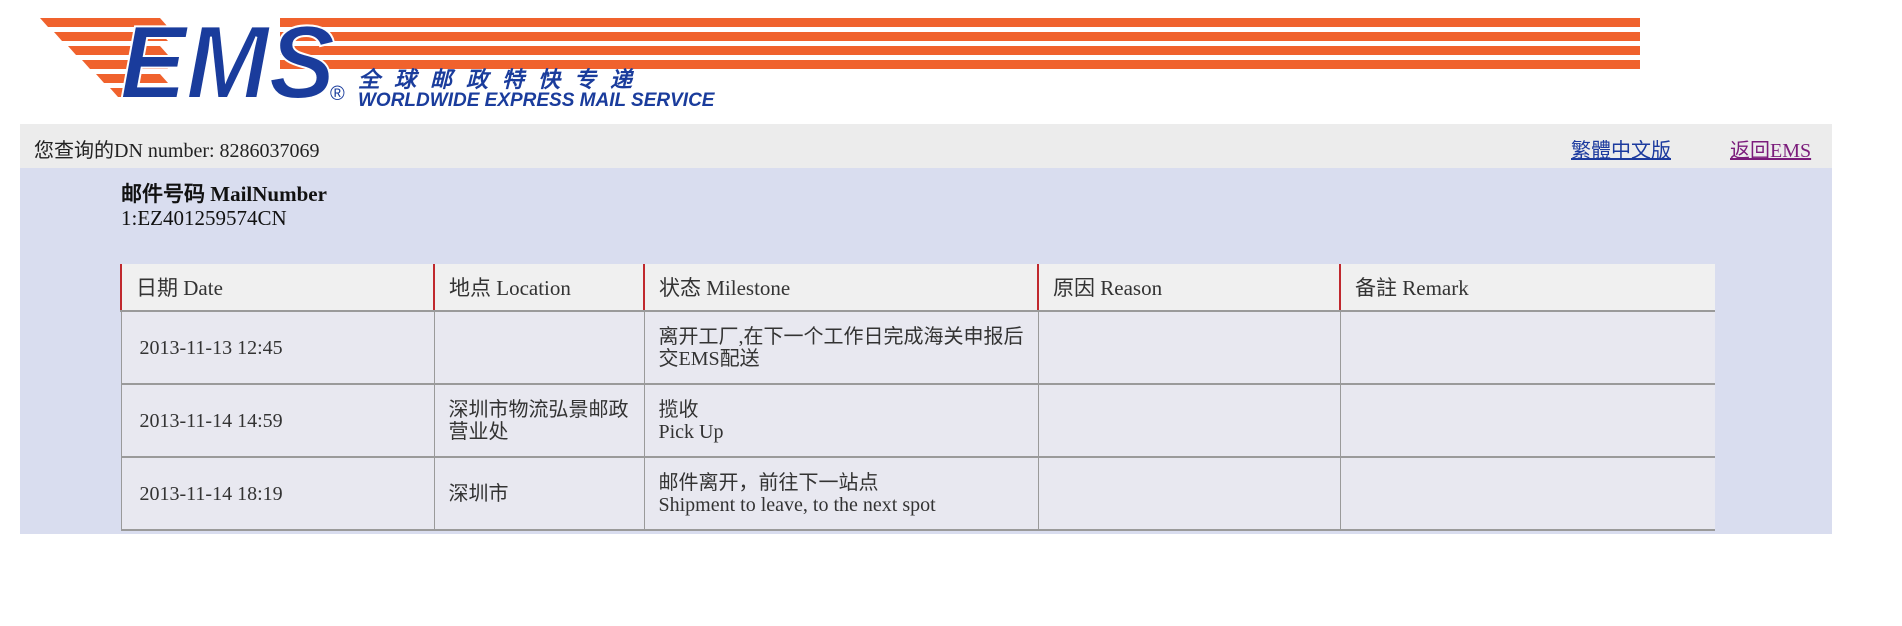  What do you see at coordinates (277, 494) in the screenshot?
I see `cell-date: 2013-11-14 18:19` at bounding box center [277, 494].